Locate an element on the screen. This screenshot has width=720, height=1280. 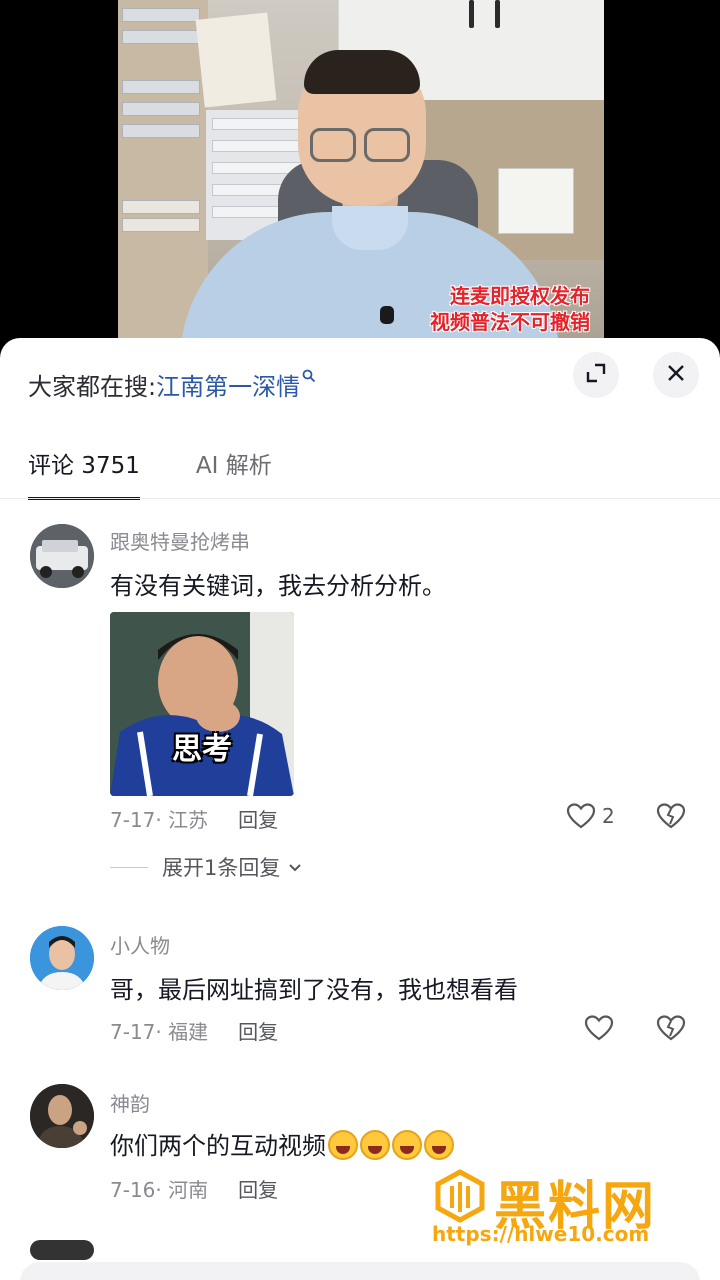
comment-text-body: 你们两个的互动视频 is located at coordinates (218, 1146).